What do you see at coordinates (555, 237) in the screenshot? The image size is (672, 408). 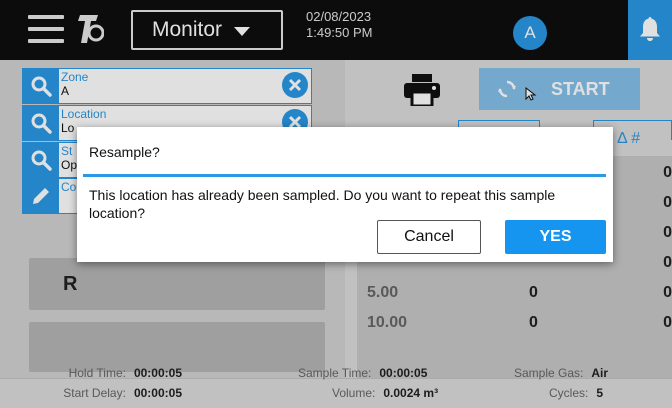 I see `yes-button: YES` at bounding box center [555, 237].